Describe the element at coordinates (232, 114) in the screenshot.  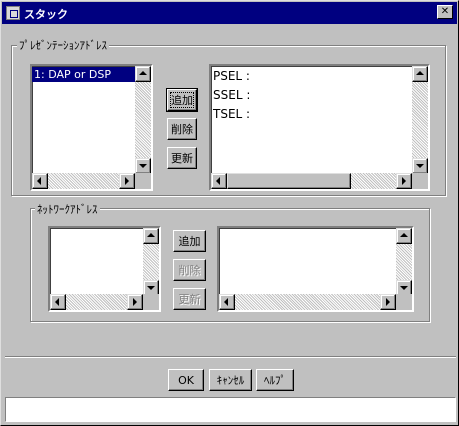
I see `tsel-label: TSEL :` at that location.